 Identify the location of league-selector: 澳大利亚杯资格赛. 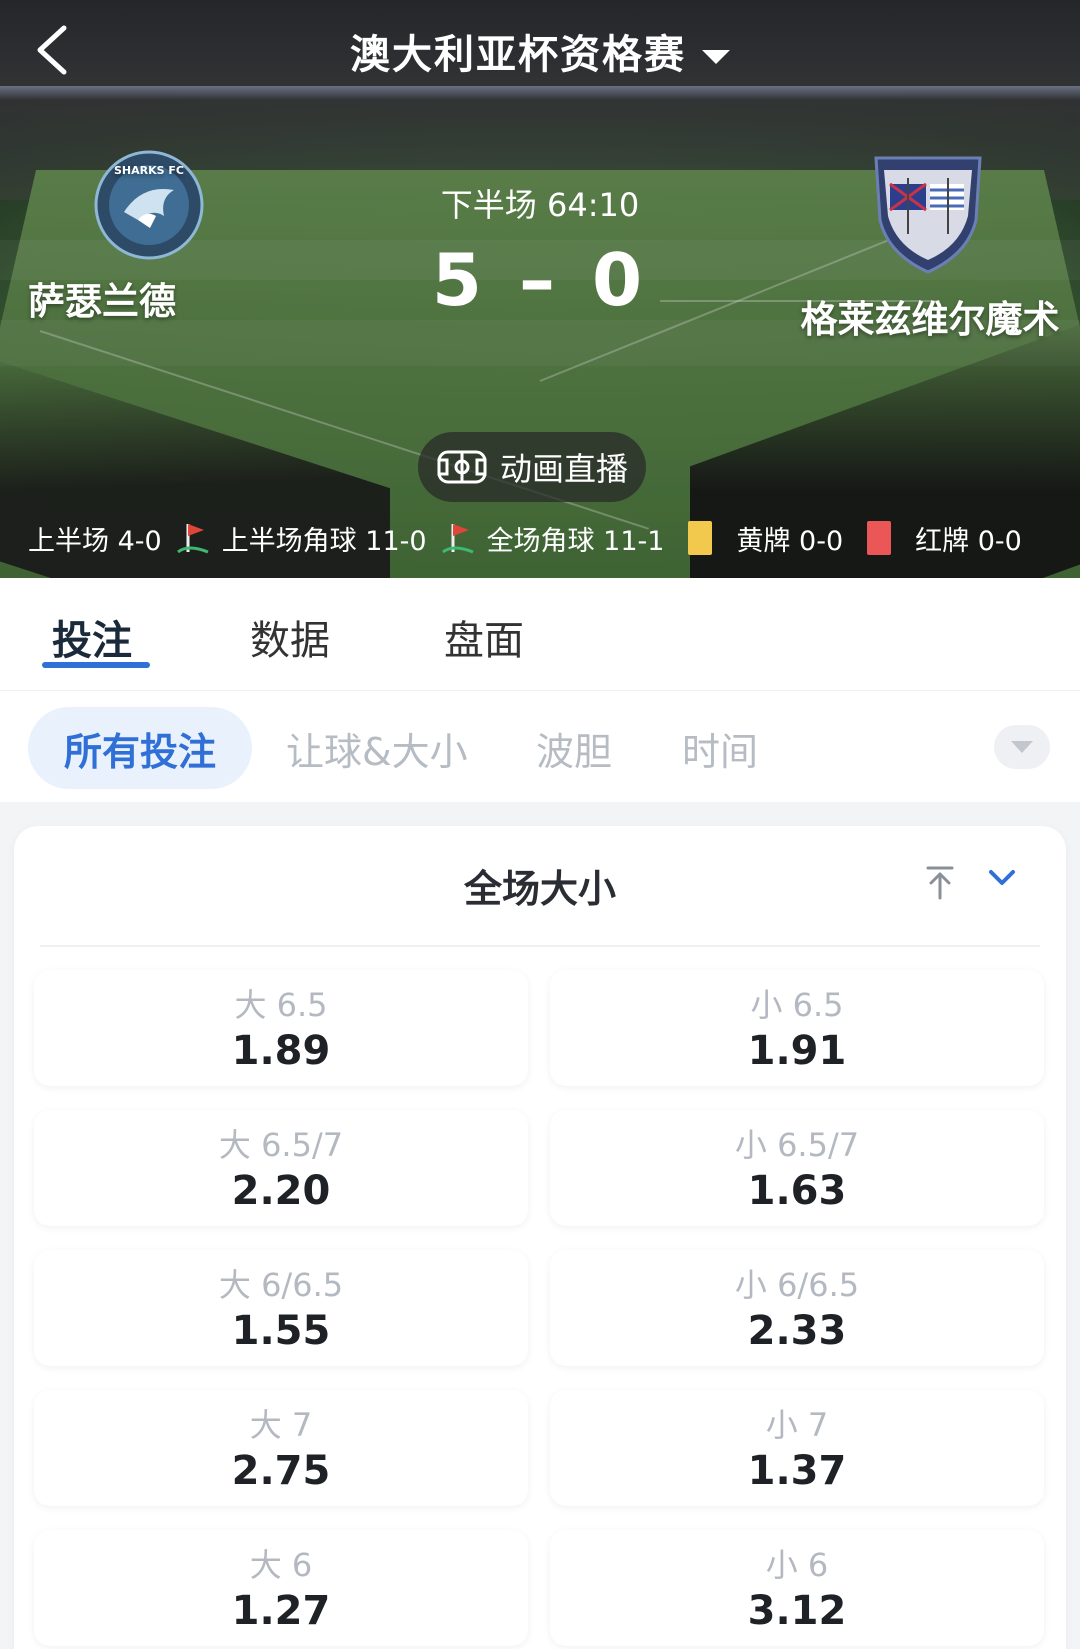
(540, 51).